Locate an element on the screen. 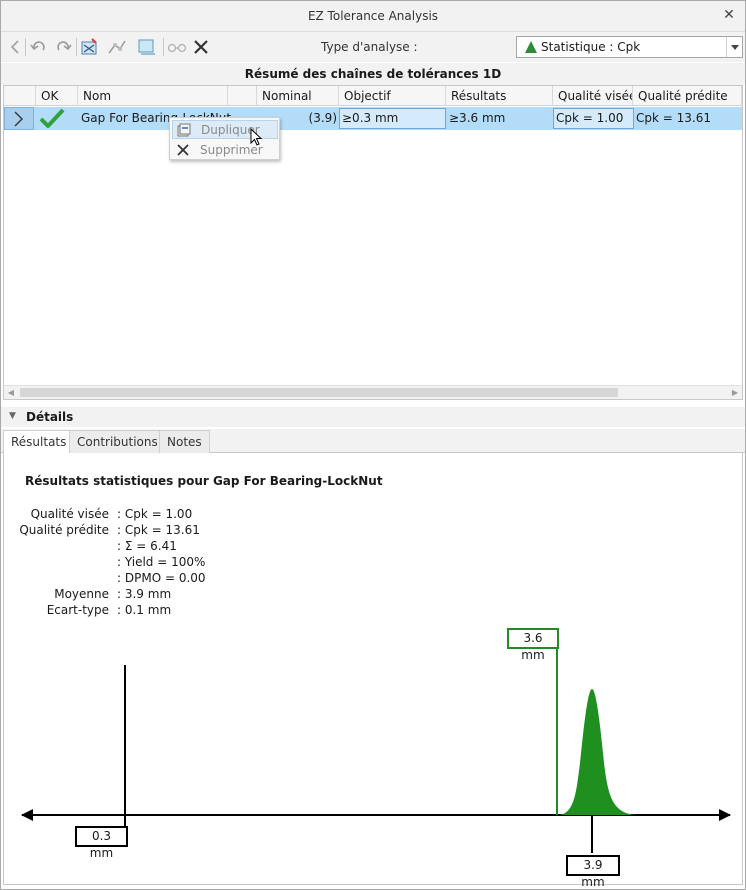 The image size is (746, 890). stat-value: : Yield = 100% is located at coordinates (161, 562).